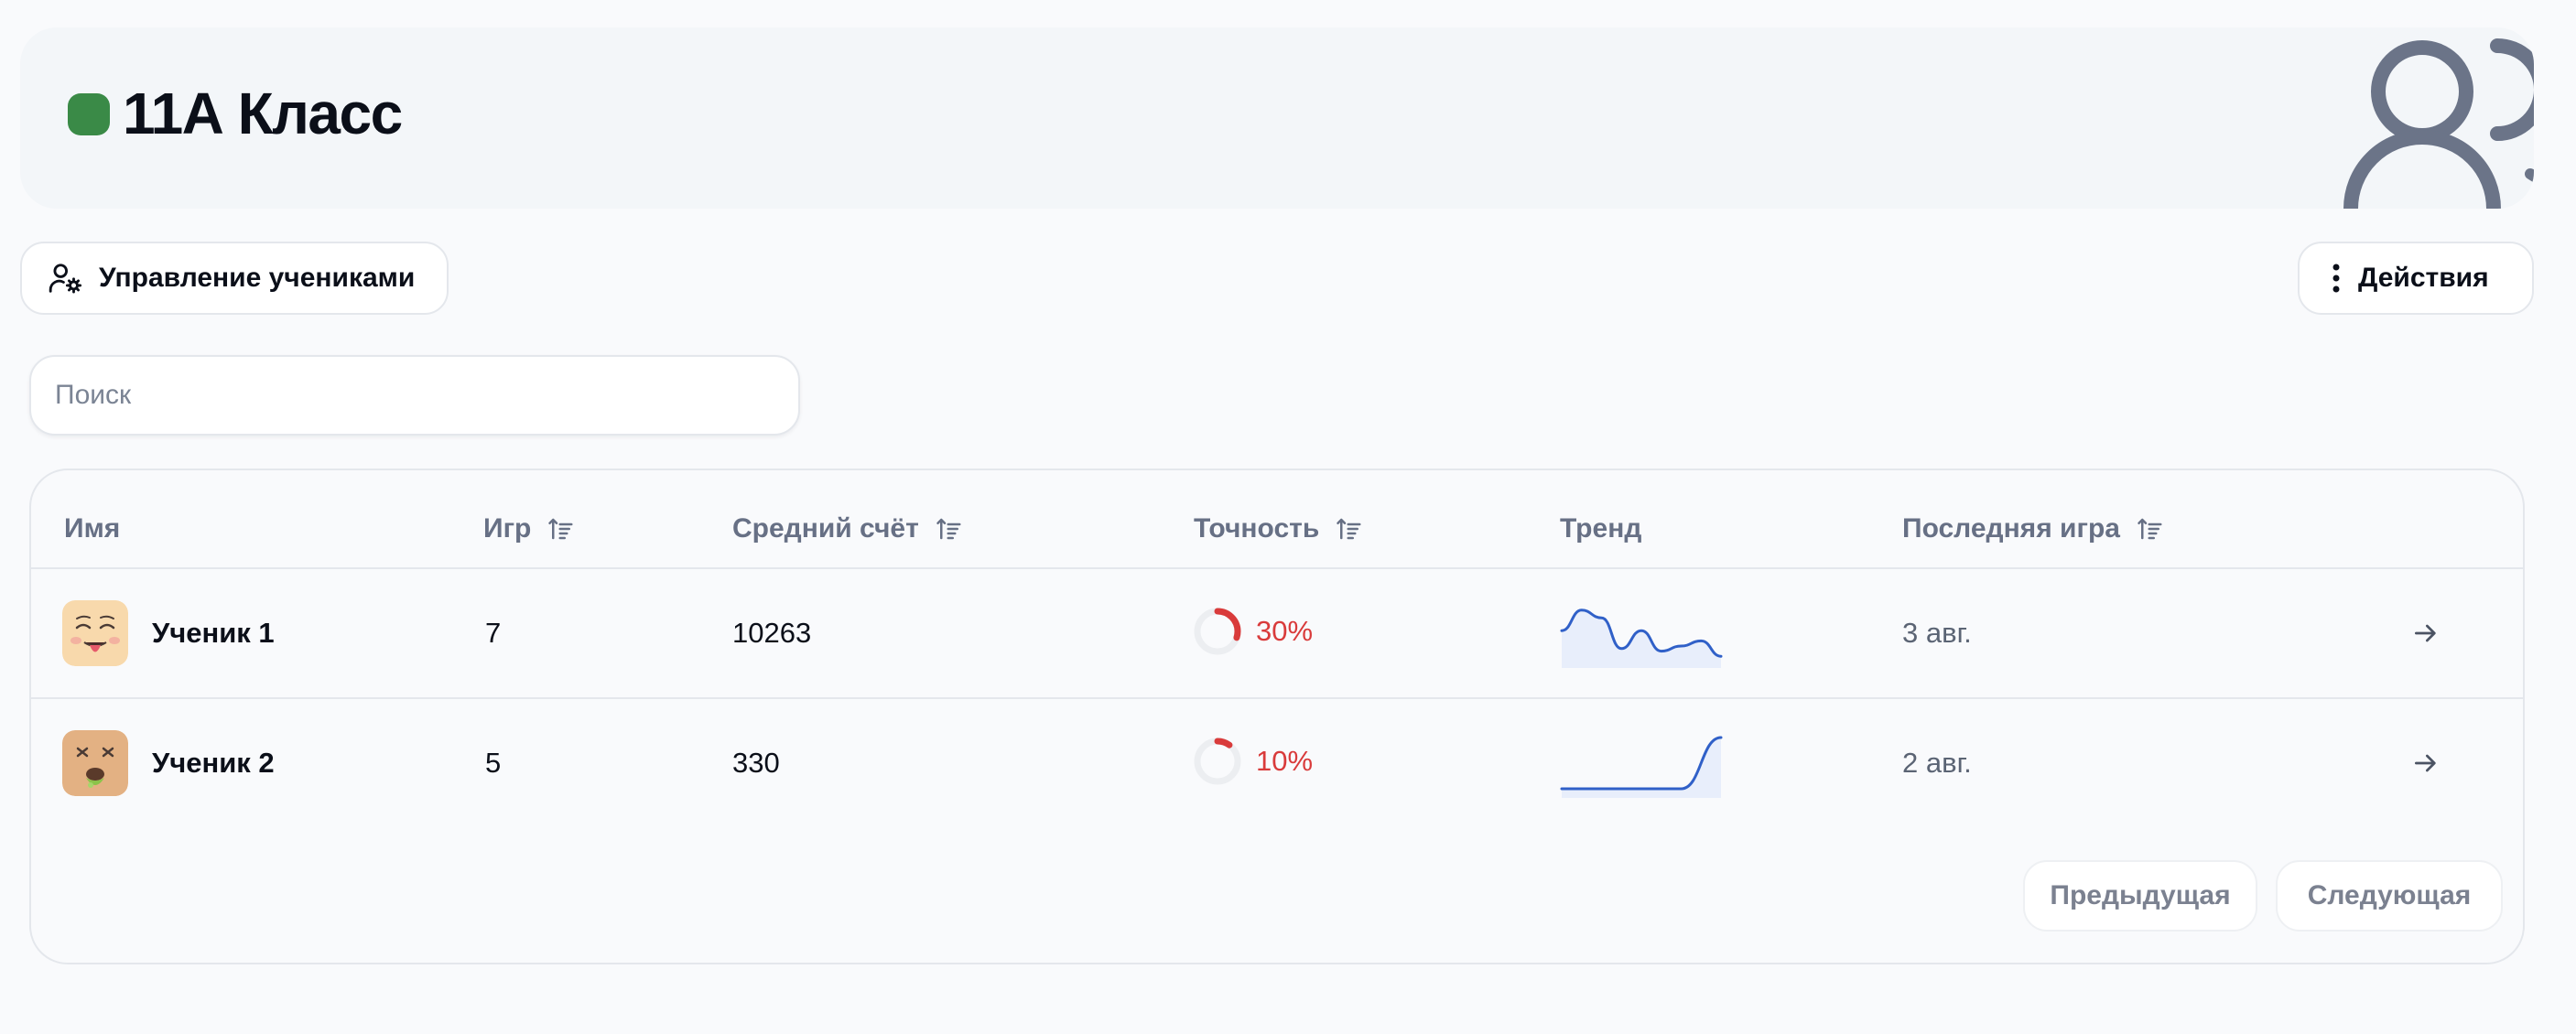 This screenshot has height=1034, width=2576. Describe the element at coordinates (756, 763) in the screenshot. I see `avg-score: 330` at that location.